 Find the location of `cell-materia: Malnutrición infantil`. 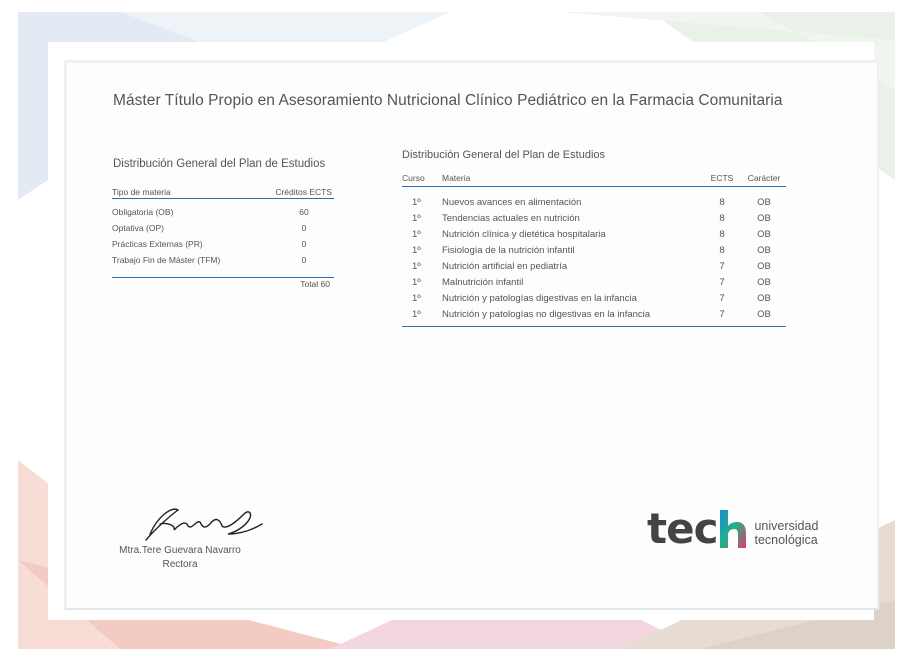

cell-materia: Malnutrición infantil is located at coordinates (483, 282).